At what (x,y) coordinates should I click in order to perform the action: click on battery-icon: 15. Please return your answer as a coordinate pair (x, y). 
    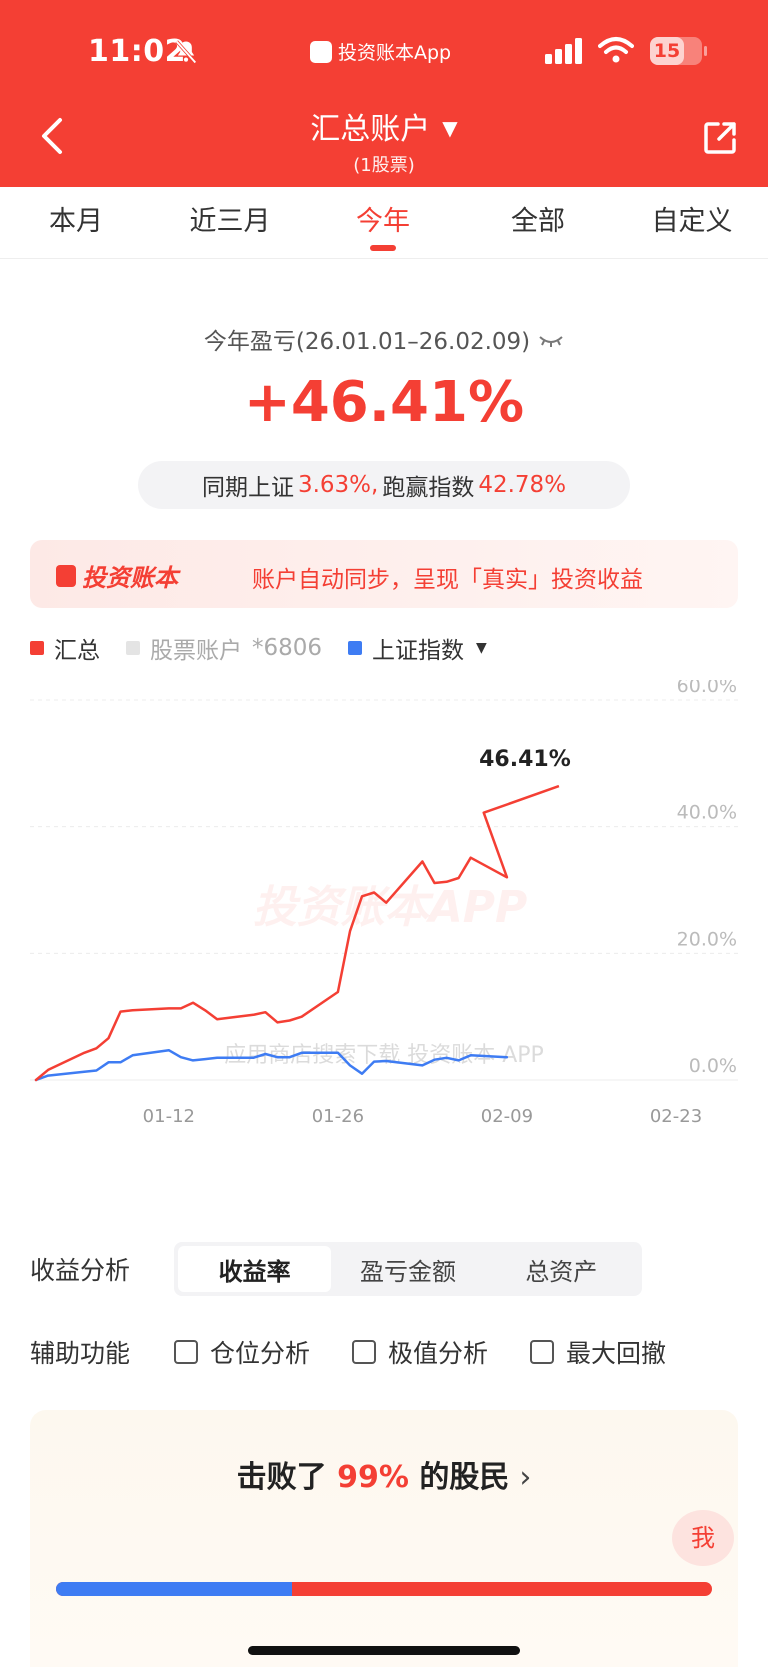
    Looking at the image, I should click on (678, 51).